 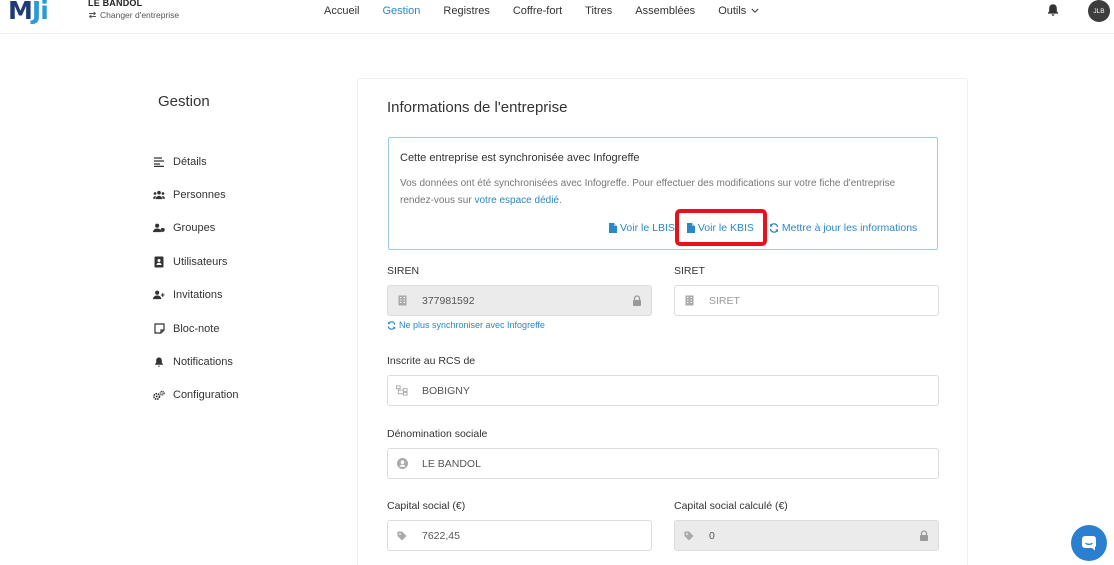 I want to click on nav-accueil: Accueil, so click(x=341, y=11).